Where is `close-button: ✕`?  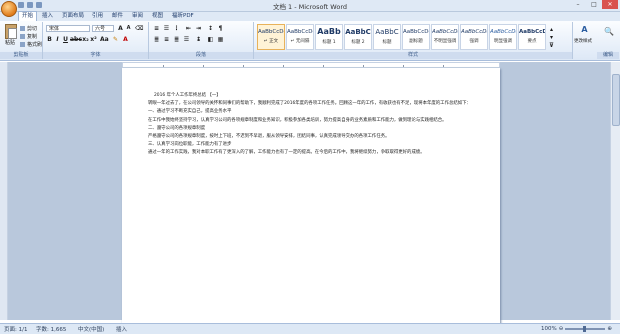
close-button: ✕ is located at coordinates (610, 4).